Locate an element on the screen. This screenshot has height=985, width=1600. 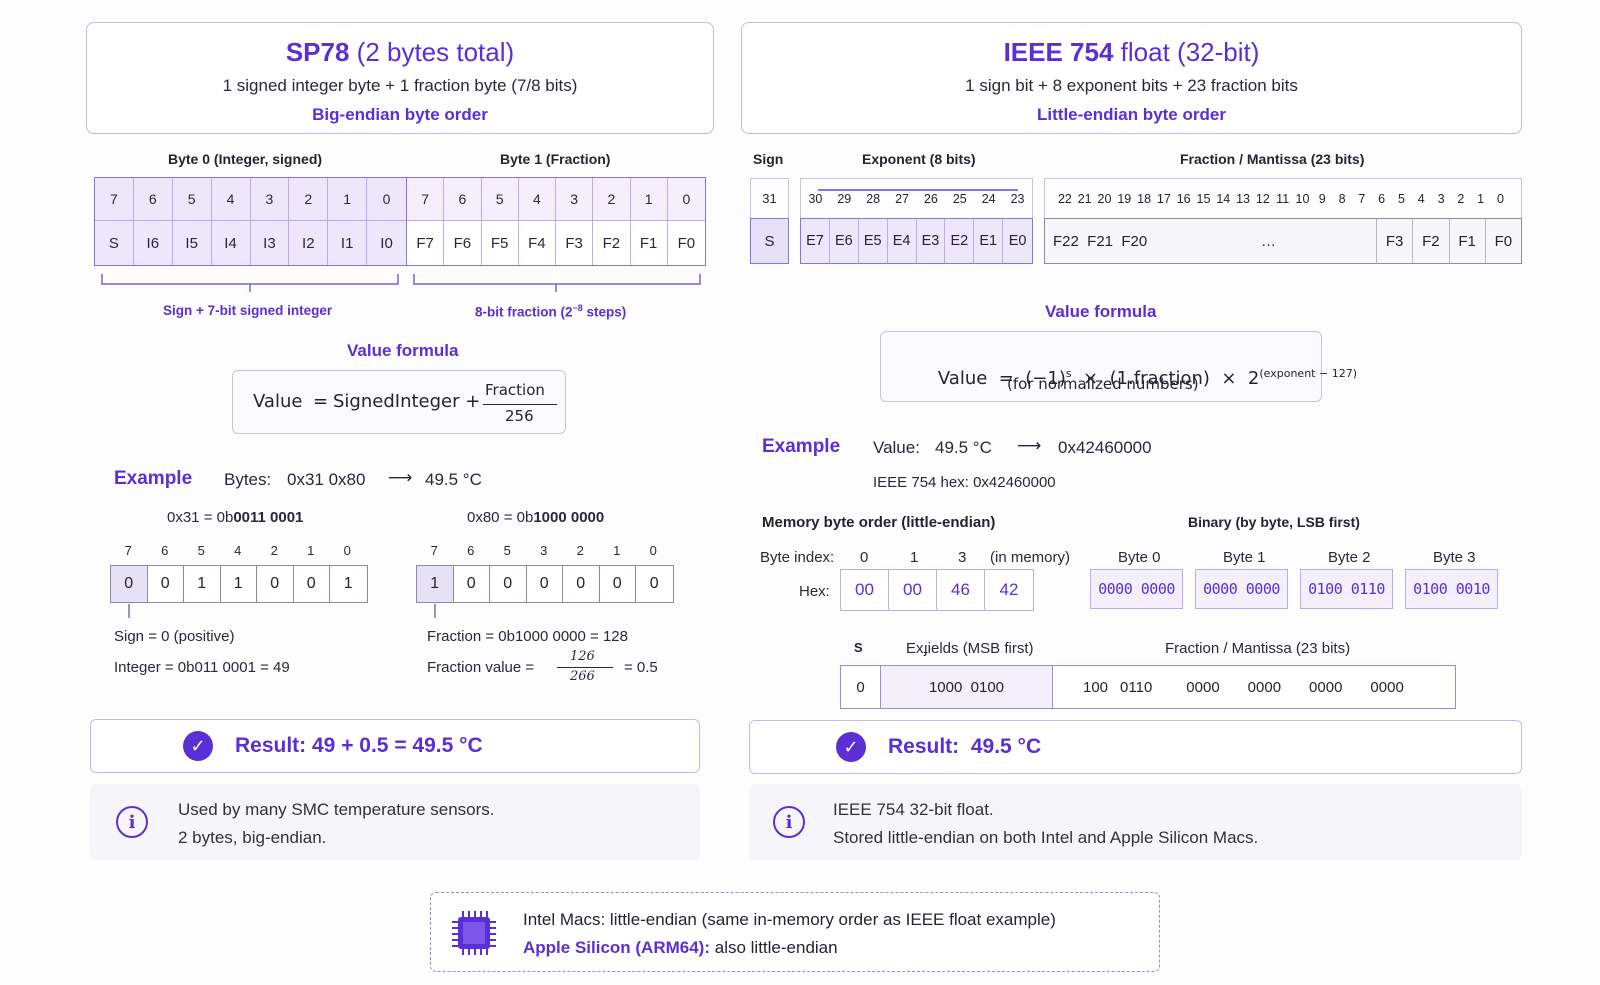
sp78-fraction-pointer is located at coordinates (435, 611).